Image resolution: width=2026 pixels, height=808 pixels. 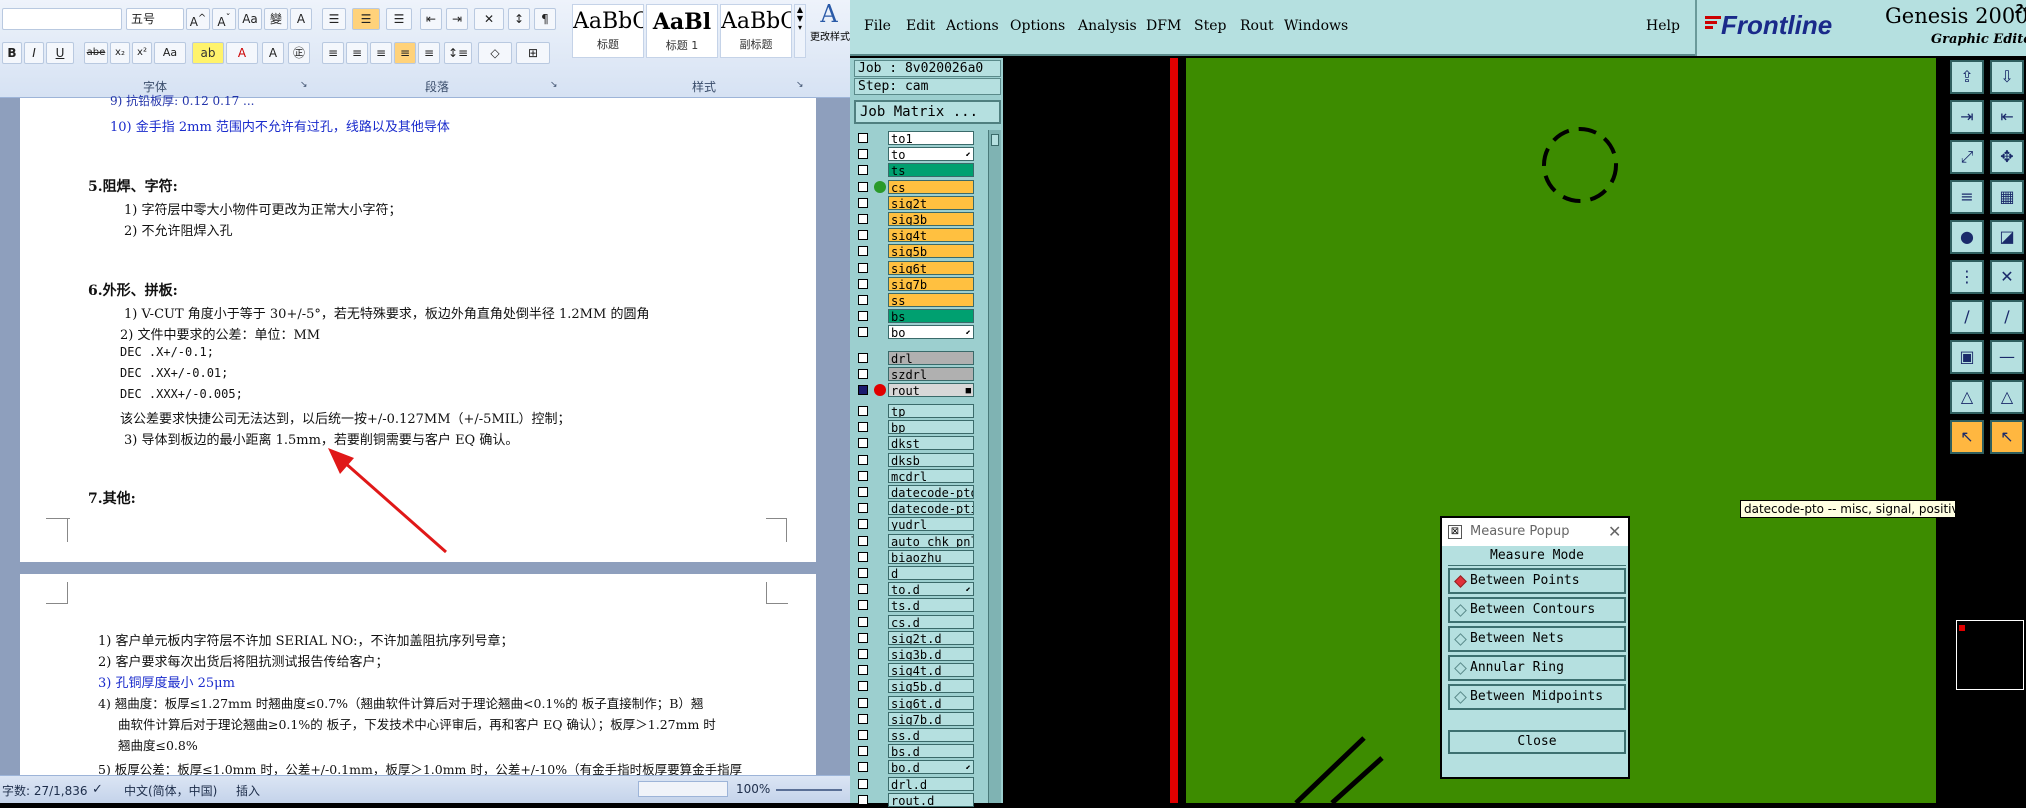 What do you see at coordinates (301, 19) in the screenshot?
I see `char-border-icon: A` at bounding box center [301, 19].